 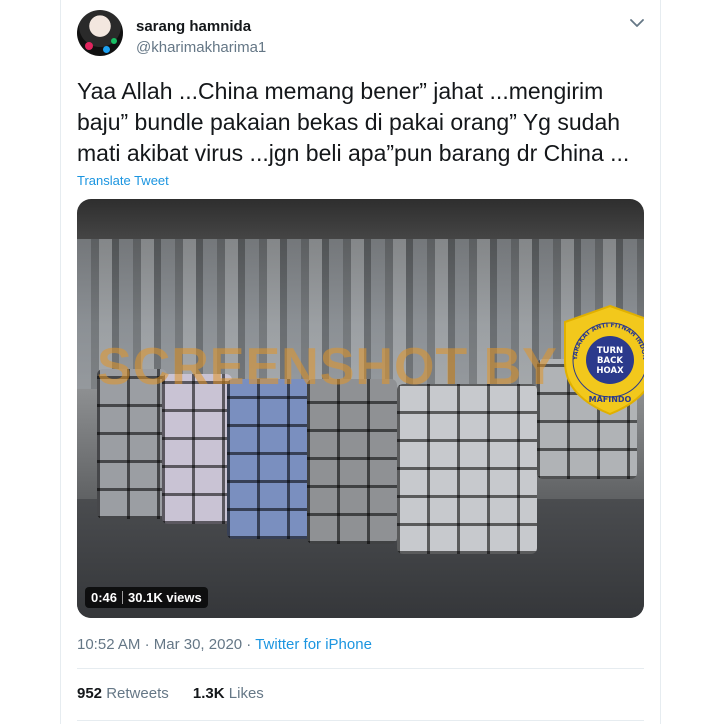 I want to click on retweets-stat: 952 Retweets, so click(x=125, y=693).